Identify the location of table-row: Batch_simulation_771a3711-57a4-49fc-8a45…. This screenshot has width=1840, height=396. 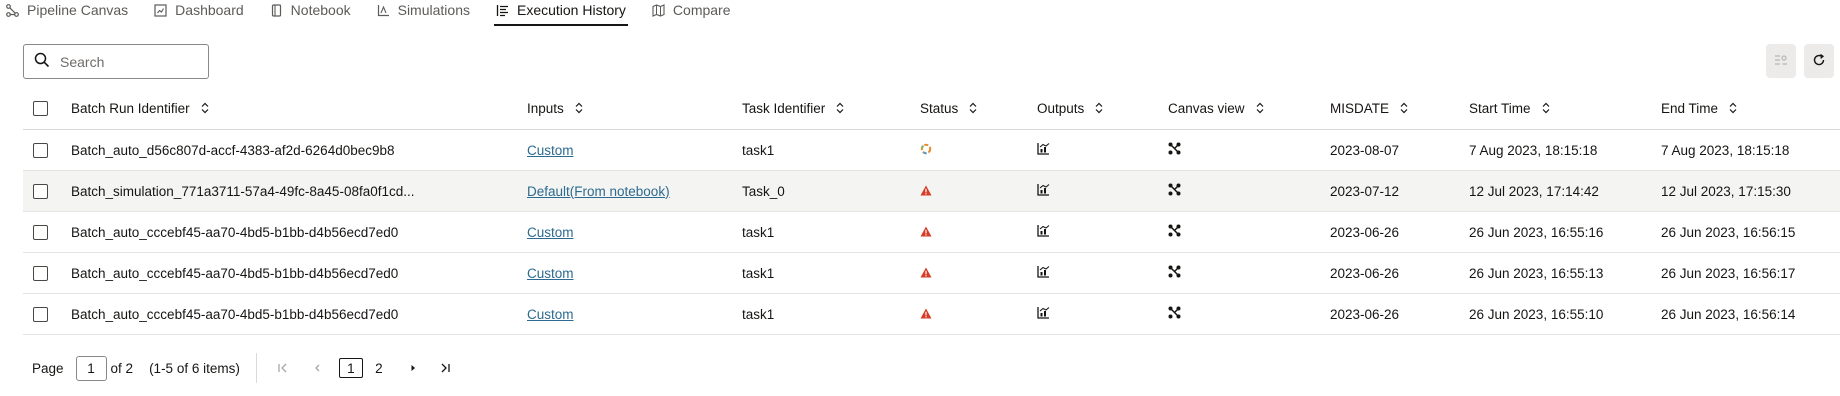
(931, 191).